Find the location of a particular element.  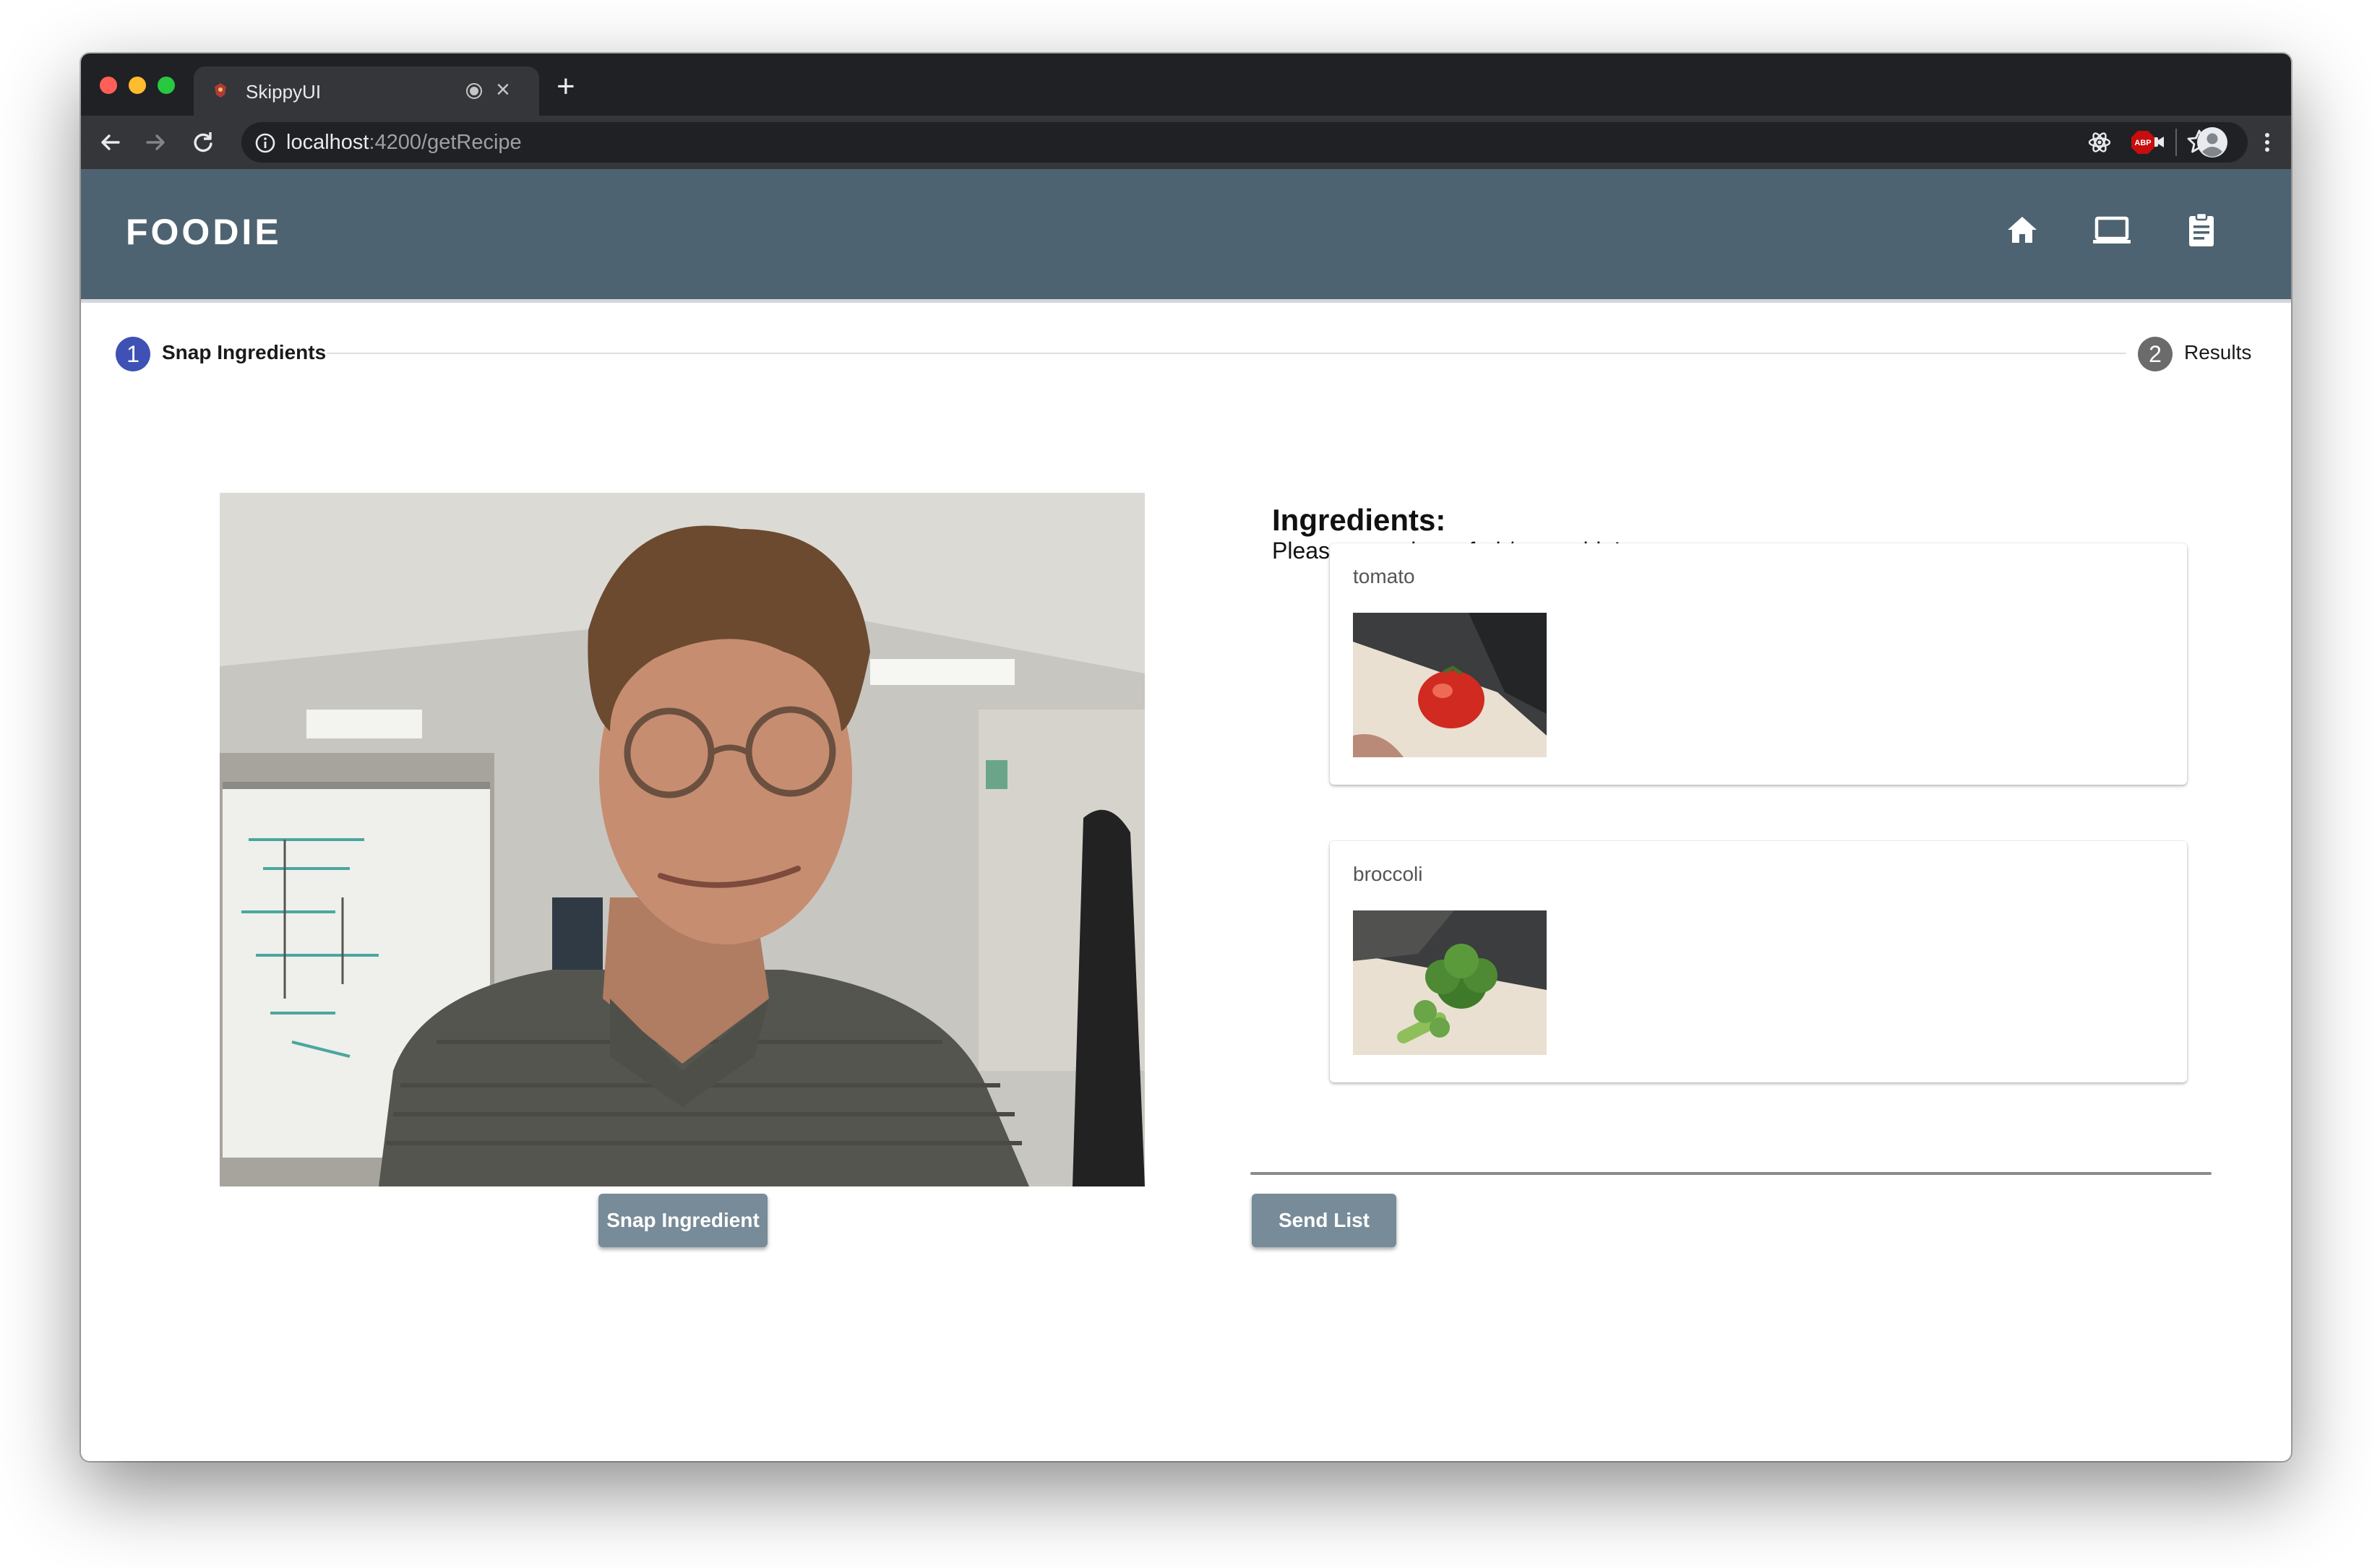

step-2-label: Results is located at coordinates (2217, 352).